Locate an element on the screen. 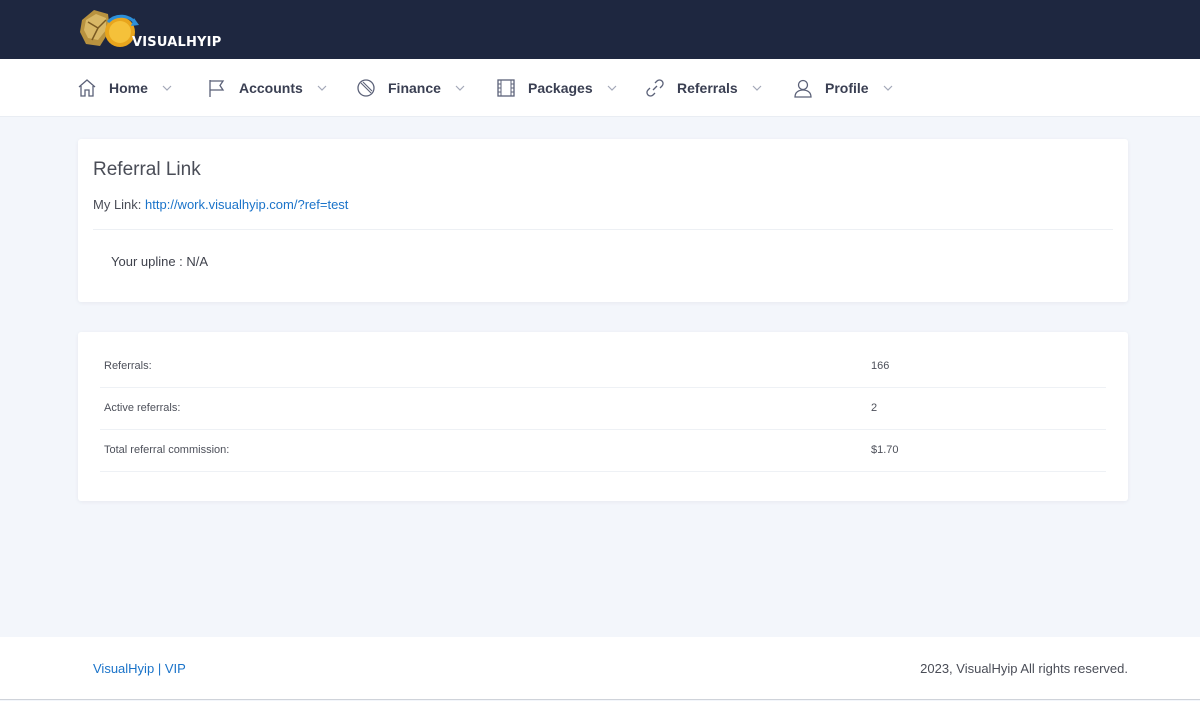 This screenshot has height=701, width=1200. nav-label-finance: Finance is located at coordinates (414, 88).